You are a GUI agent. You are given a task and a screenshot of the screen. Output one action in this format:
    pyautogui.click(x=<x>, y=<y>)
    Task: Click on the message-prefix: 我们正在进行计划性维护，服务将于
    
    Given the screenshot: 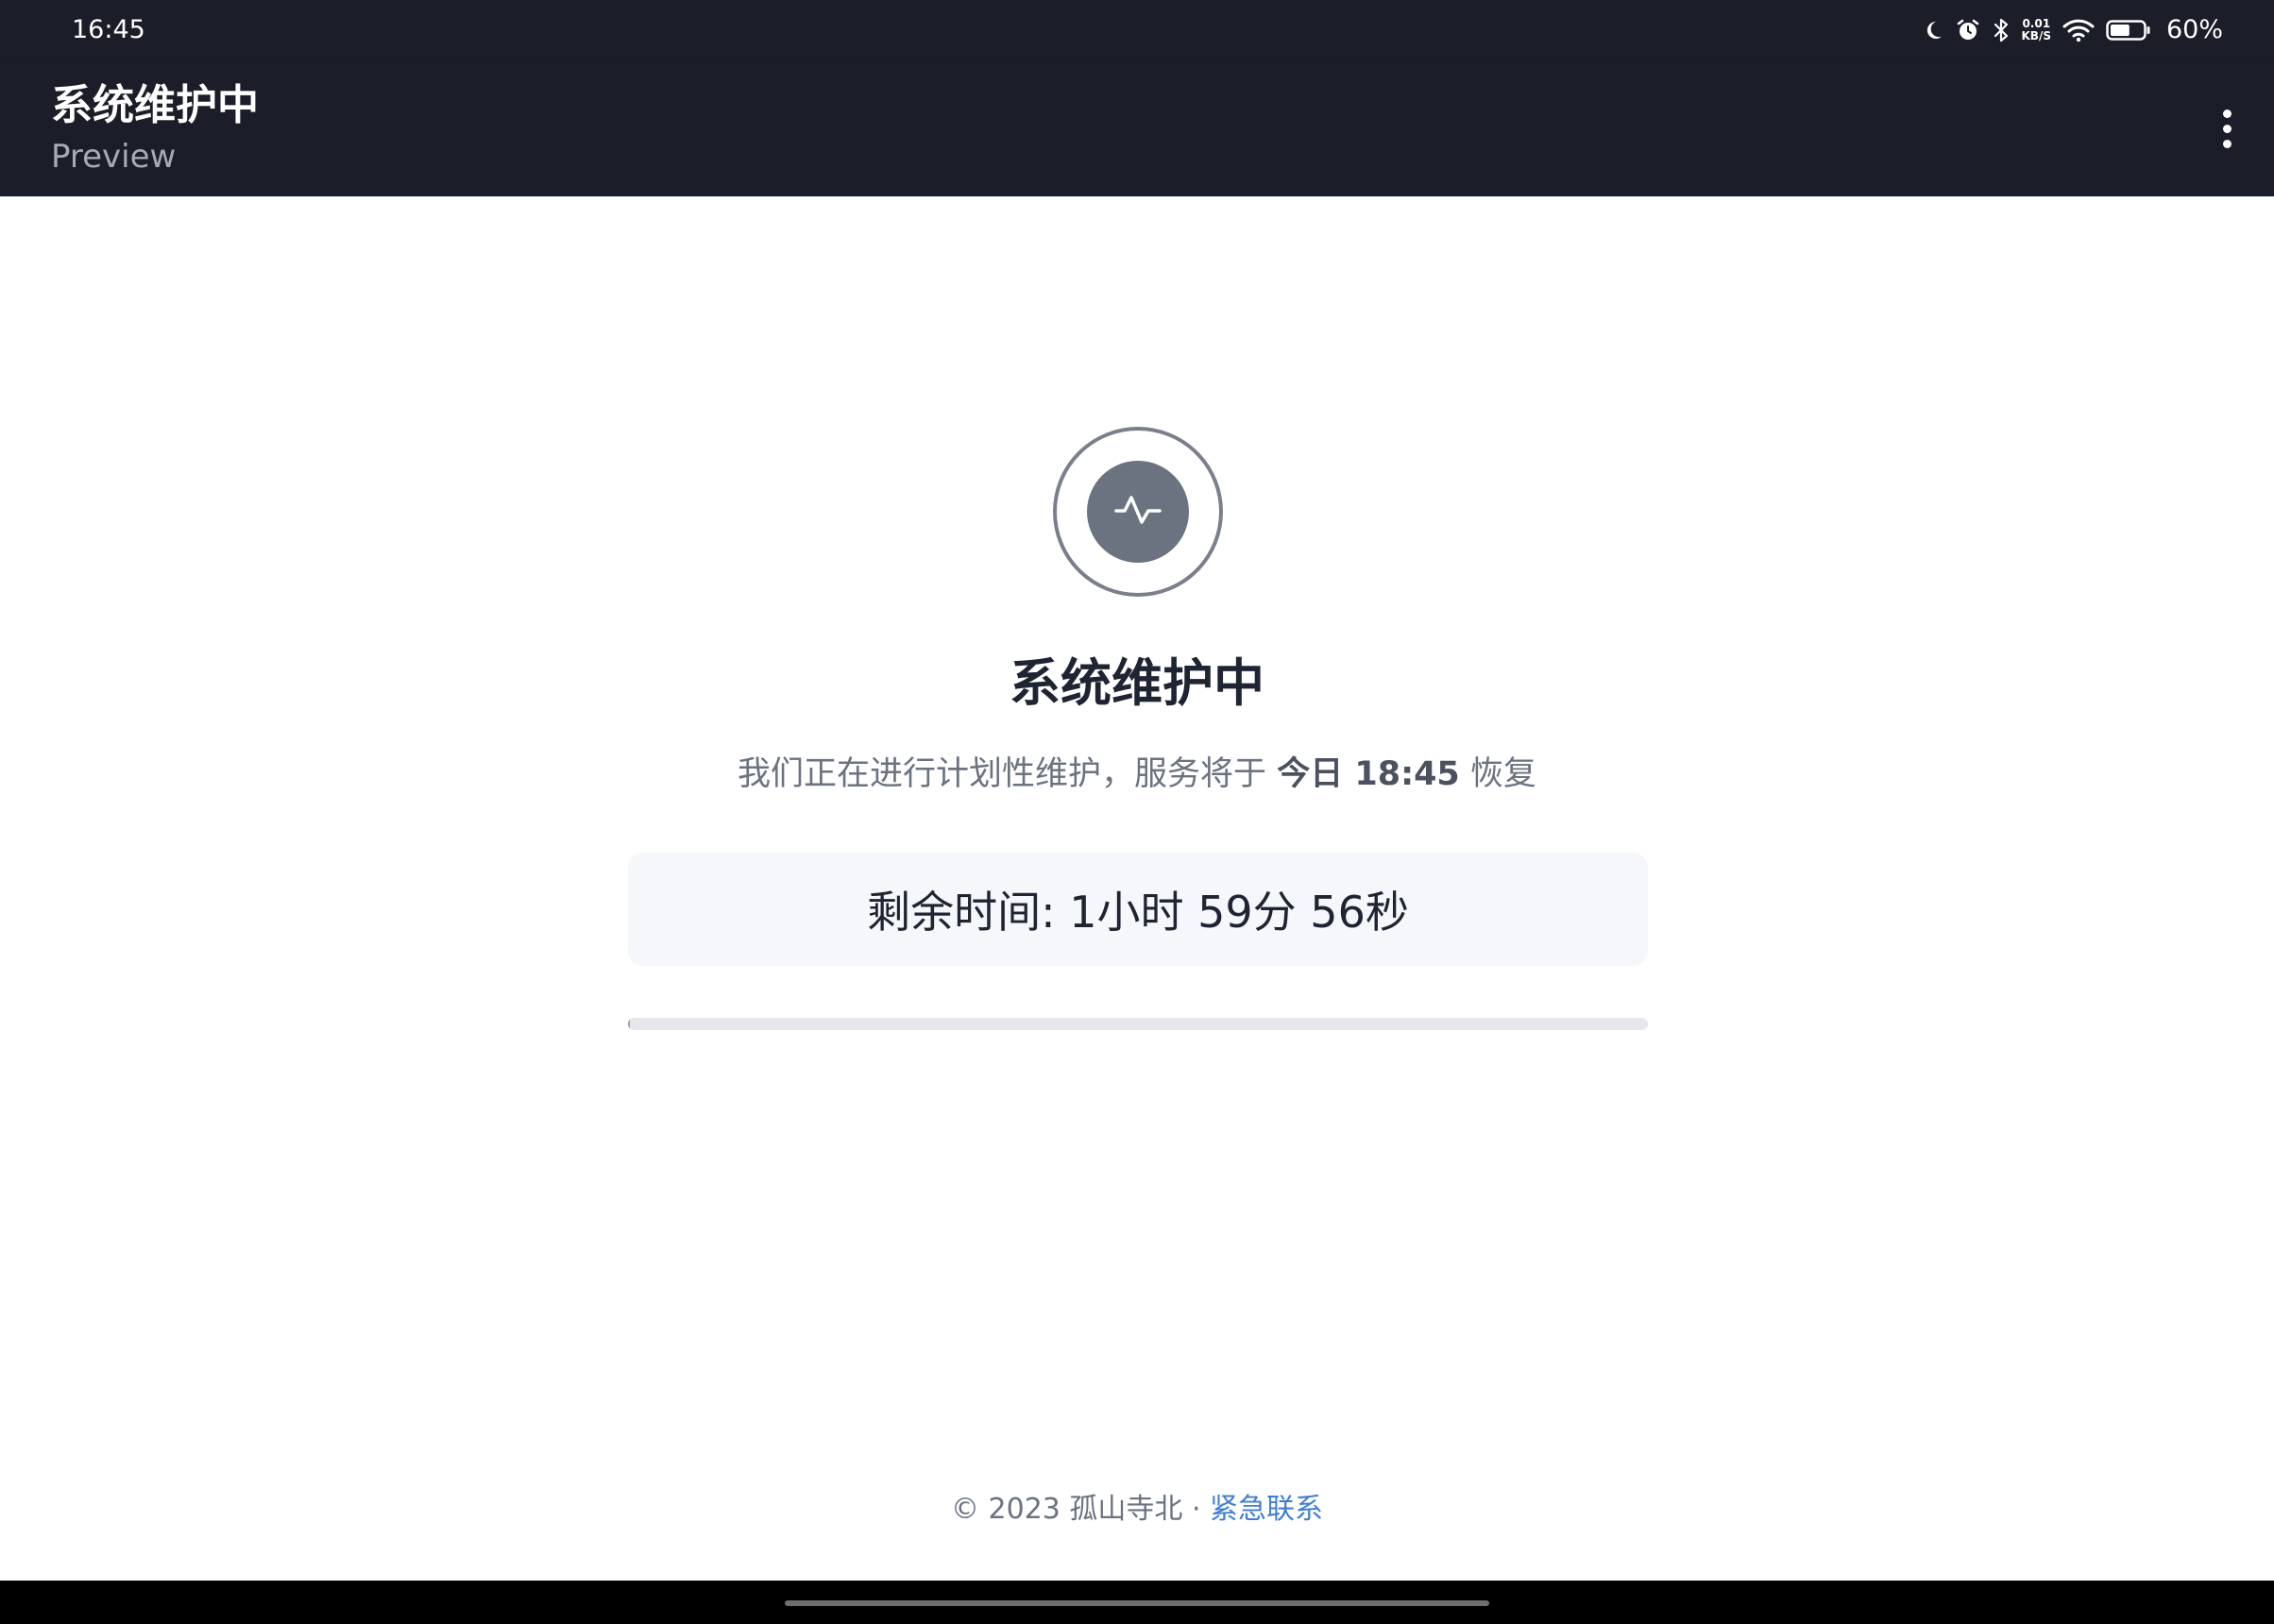 What is the action you would take?
    pyautogui.click(x=1008, y=774)
    